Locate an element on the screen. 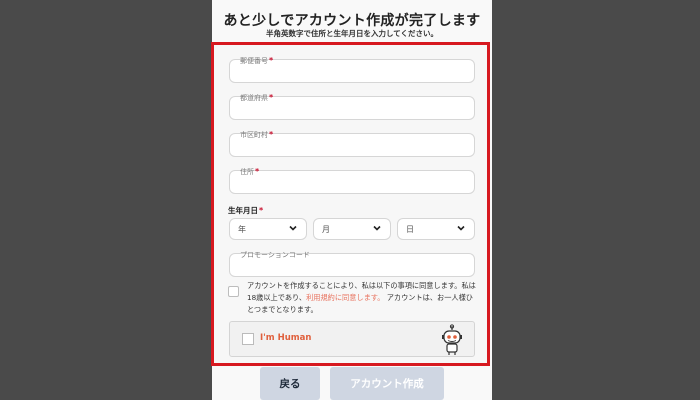  promo-code-label: プロモーションコード is located at coordinates (275, 255).